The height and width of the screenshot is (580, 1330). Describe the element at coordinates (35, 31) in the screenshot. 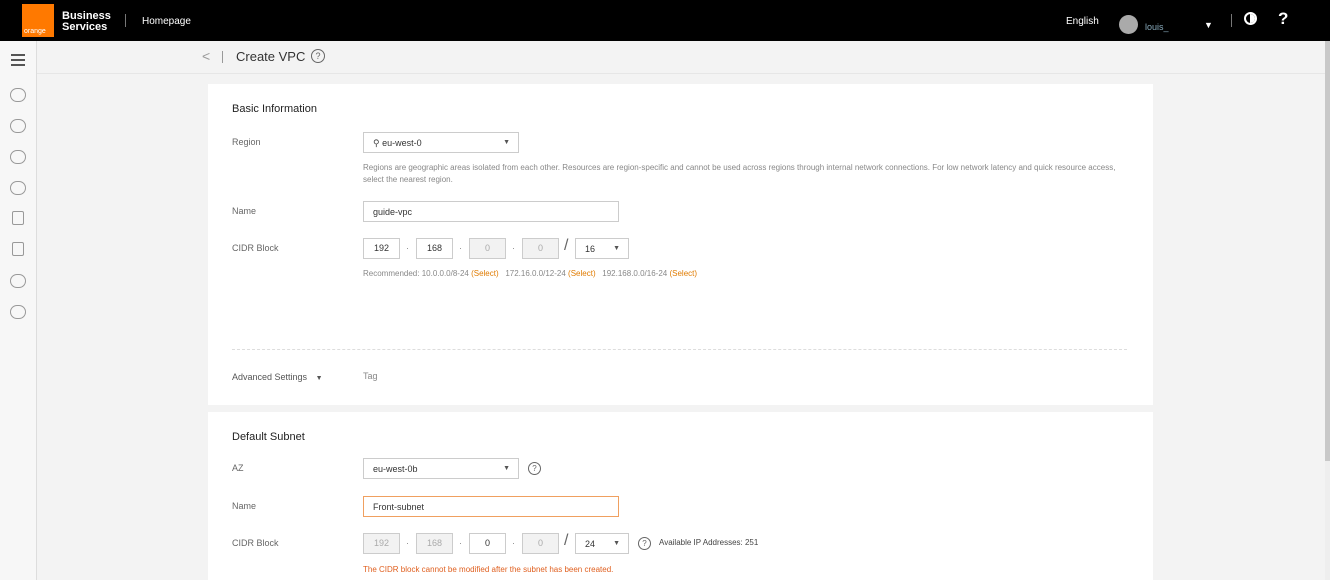

I see `logo-text: orange` at that location.